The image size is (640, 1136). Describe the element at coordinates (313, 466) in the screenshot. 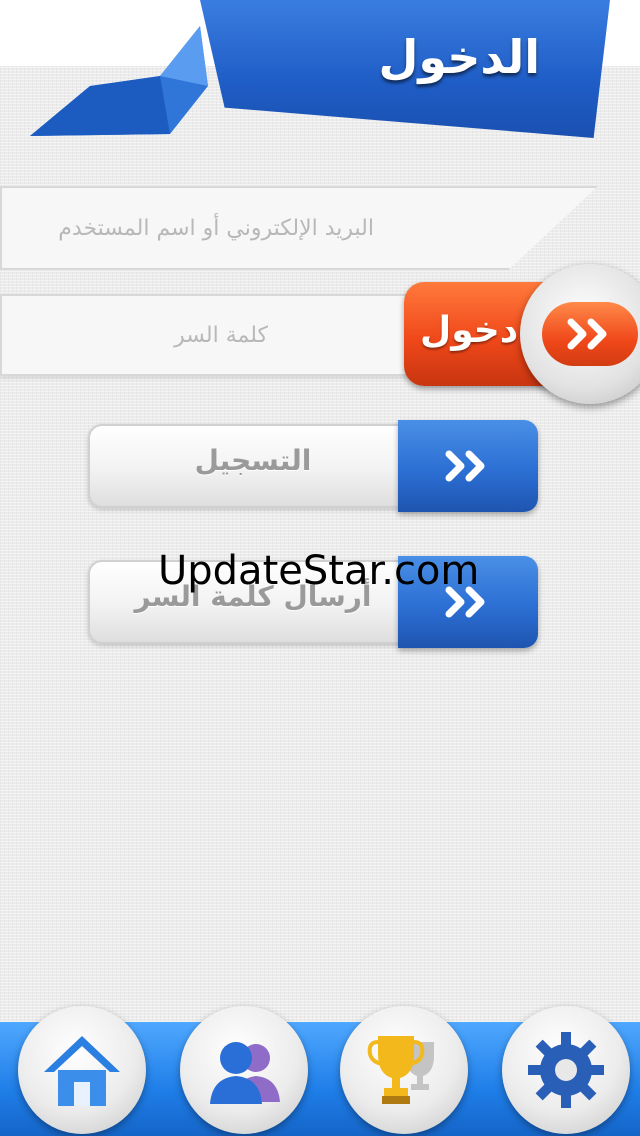

I see `register-button: التسجيل` at that location.